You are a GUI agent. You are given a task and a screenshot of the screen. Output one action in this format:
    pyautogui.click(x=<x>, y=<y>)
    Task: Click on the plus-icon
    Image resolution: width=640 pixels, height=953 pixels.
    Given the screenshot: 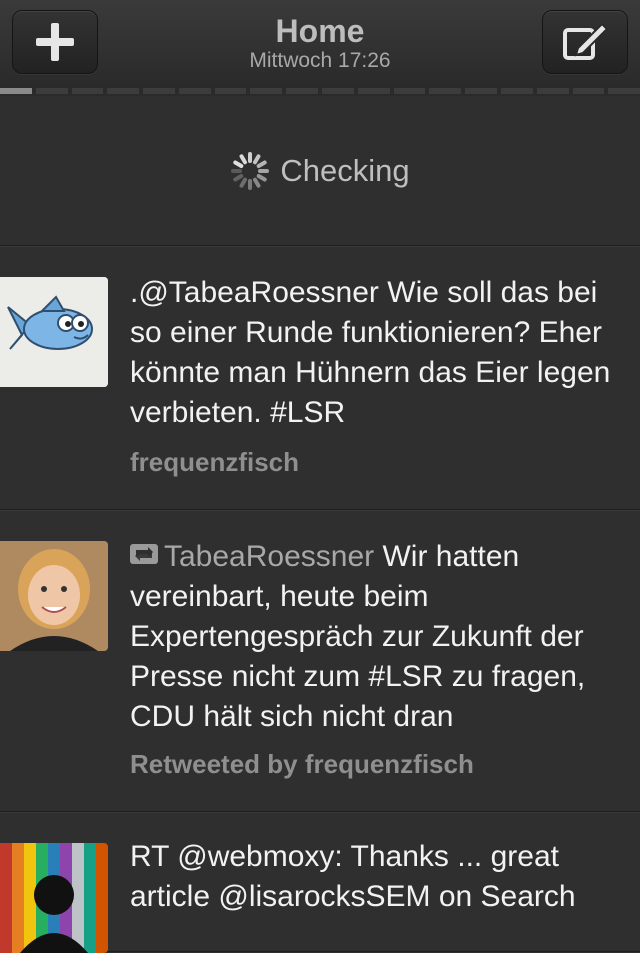 What is the action you would take?
    pyautogui.click(x=55, y=42)
    